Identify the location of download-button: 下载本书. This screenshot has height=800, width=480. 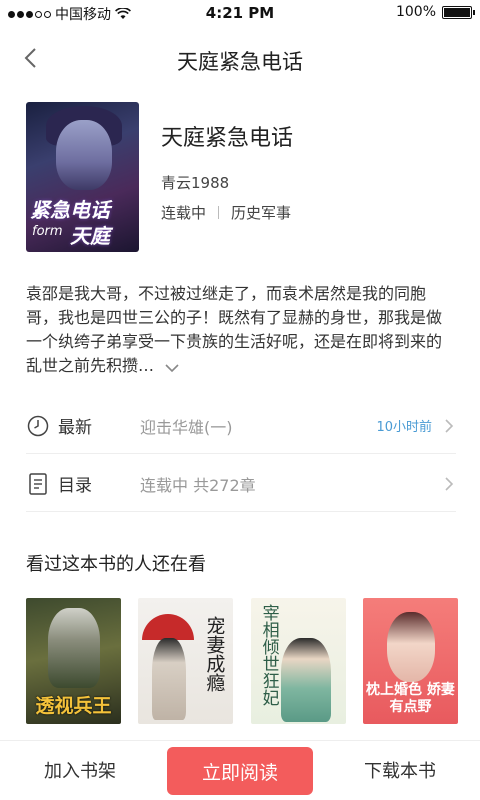
(400, 770).